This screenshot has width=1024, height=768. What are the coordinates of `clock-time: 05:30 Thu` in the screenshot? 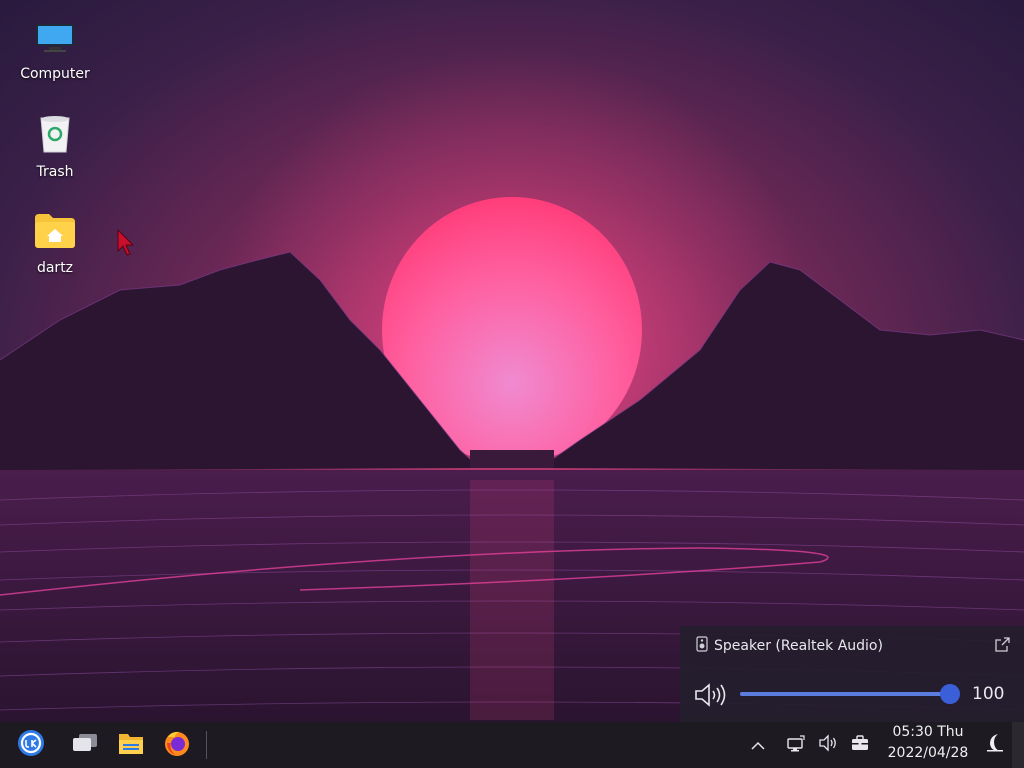 It's located at (928, 732).